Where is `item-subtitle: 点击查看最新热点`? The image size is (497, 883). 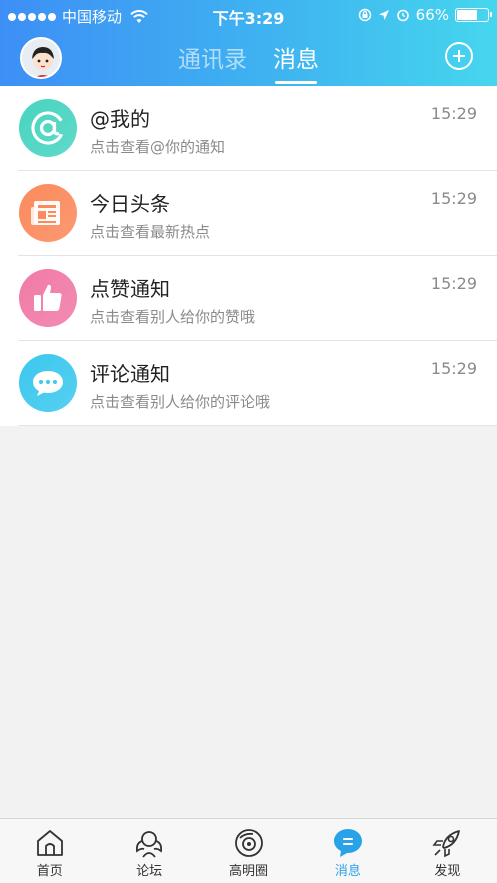 item-subtitle: 点击查看最新热点 is located at coordinates (150, 232).